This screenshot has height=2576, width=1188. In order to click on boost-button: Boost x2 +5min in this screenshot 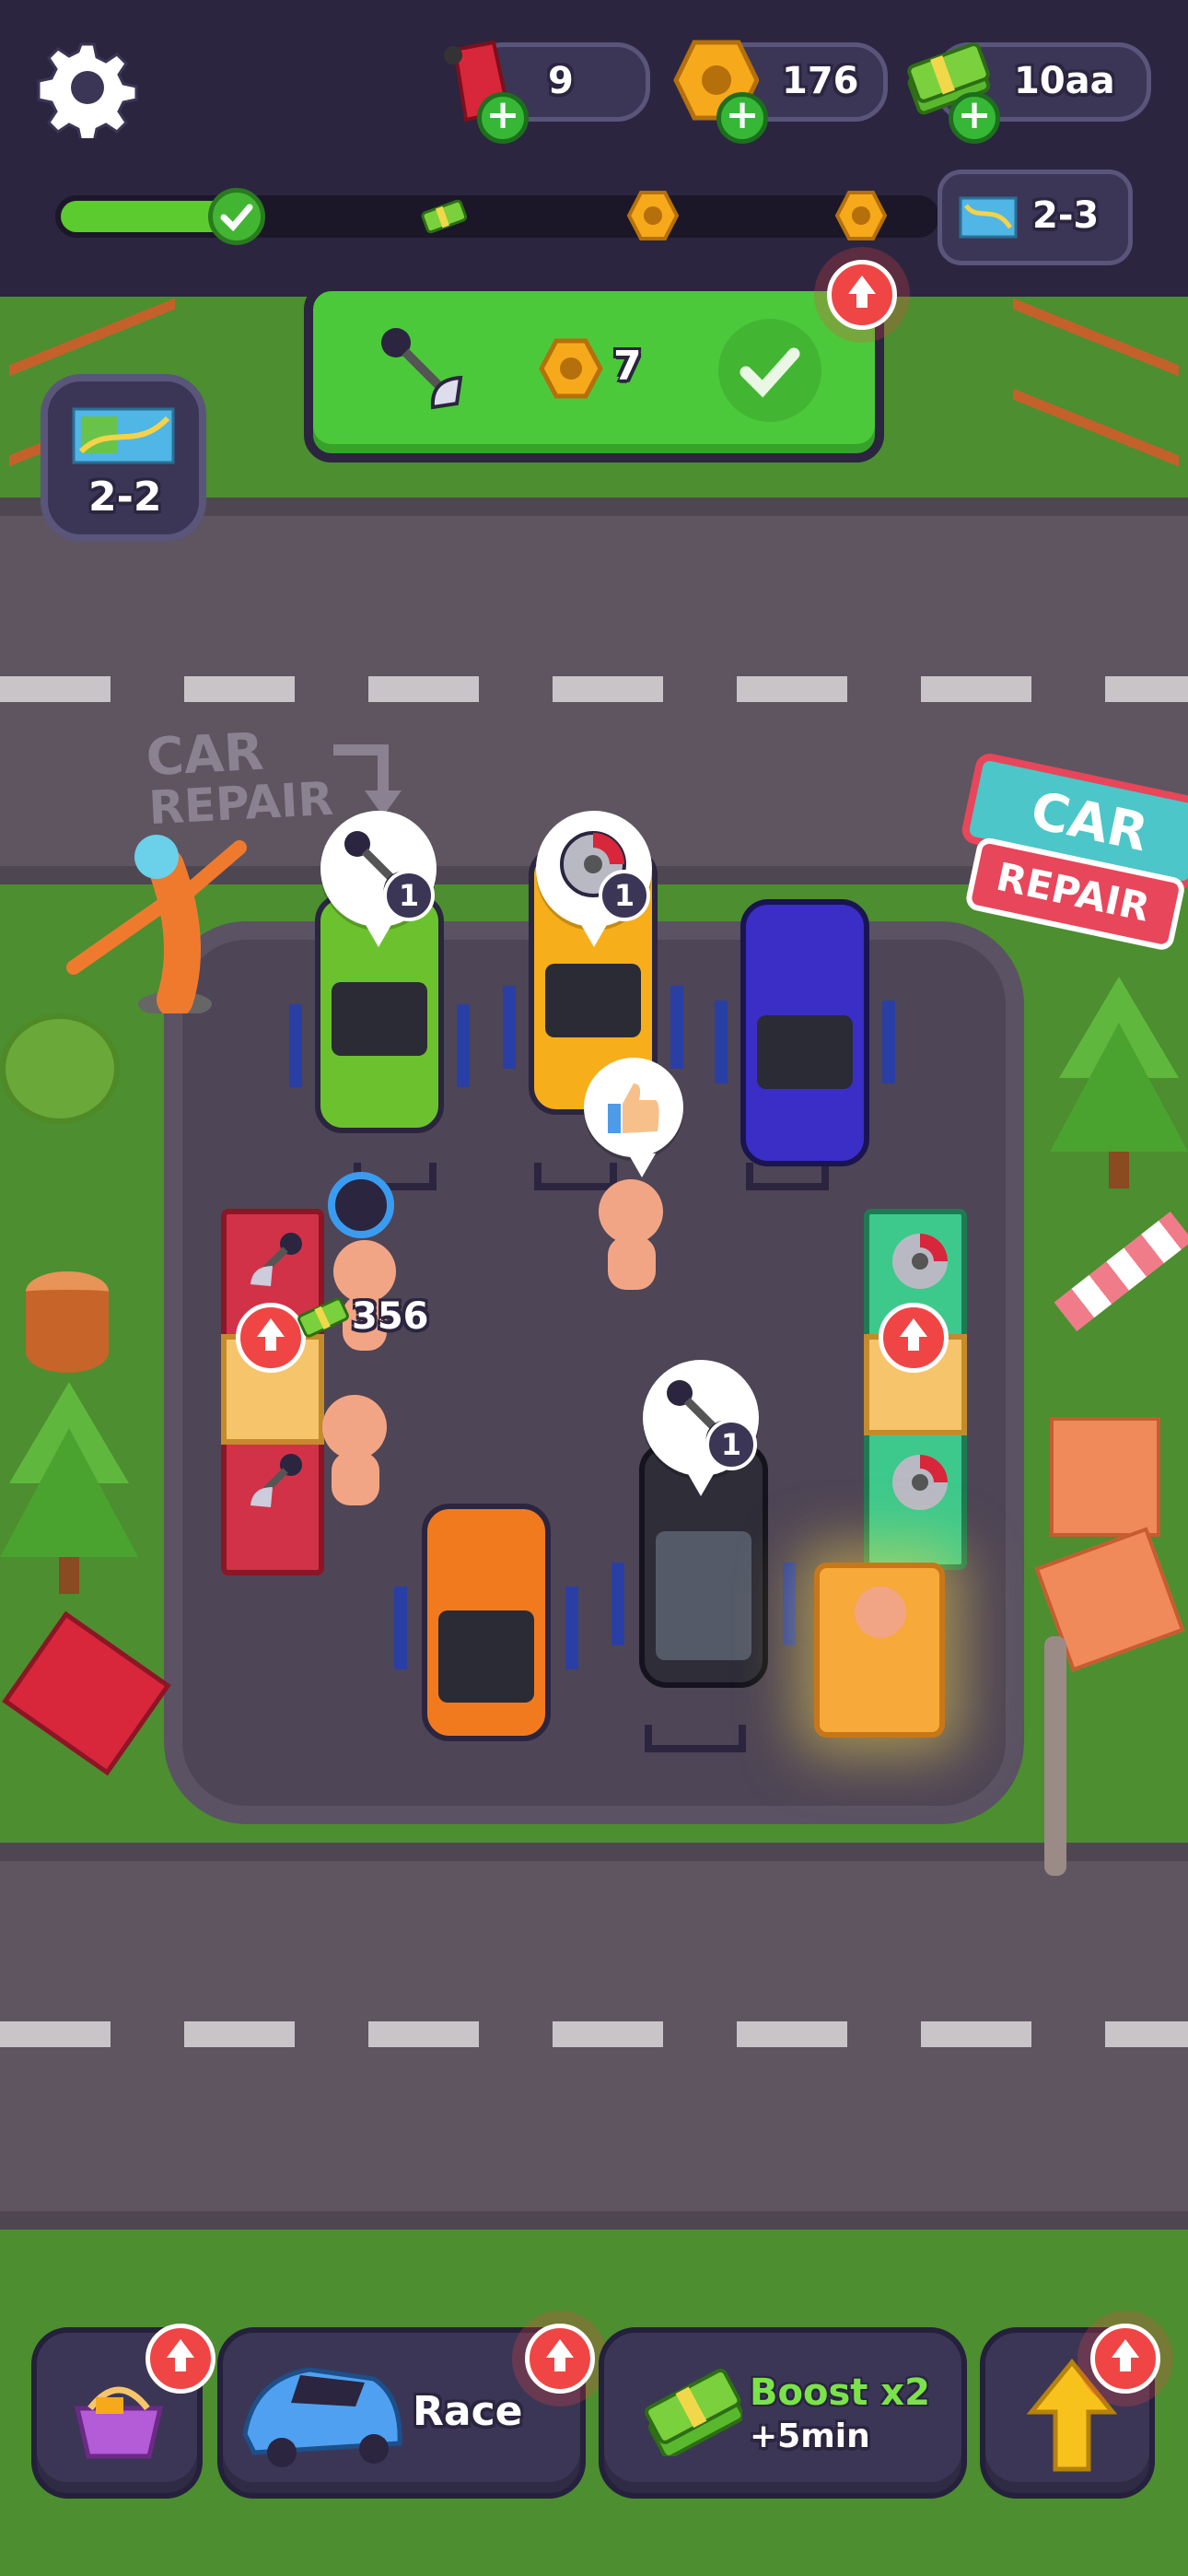, I will do `click(783, 2413)`.